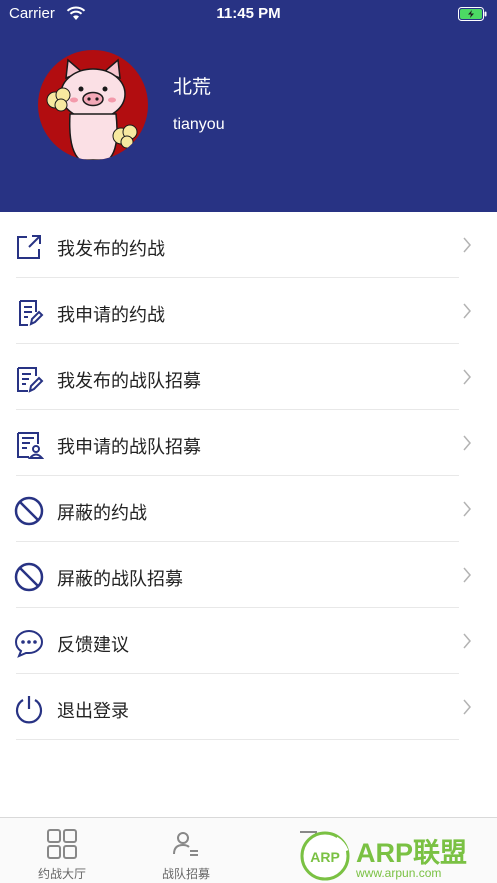  What do you see at coordinates (248, 641) in the screenshot?
I see `menu-item-feedback: 反馈建议` at bounding box center [248, 641].